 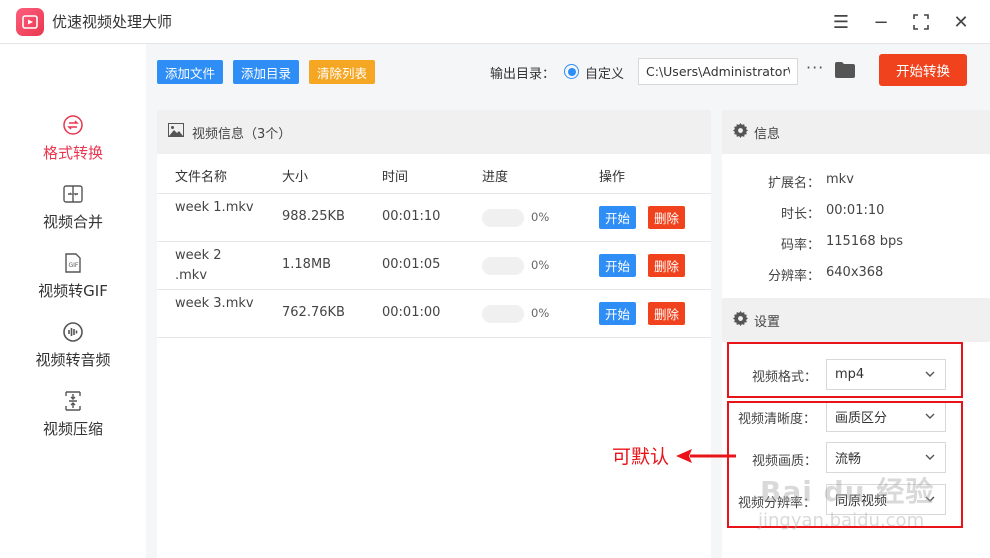 I want to click on menu-icon: ☰, so click(x=841, y=22).